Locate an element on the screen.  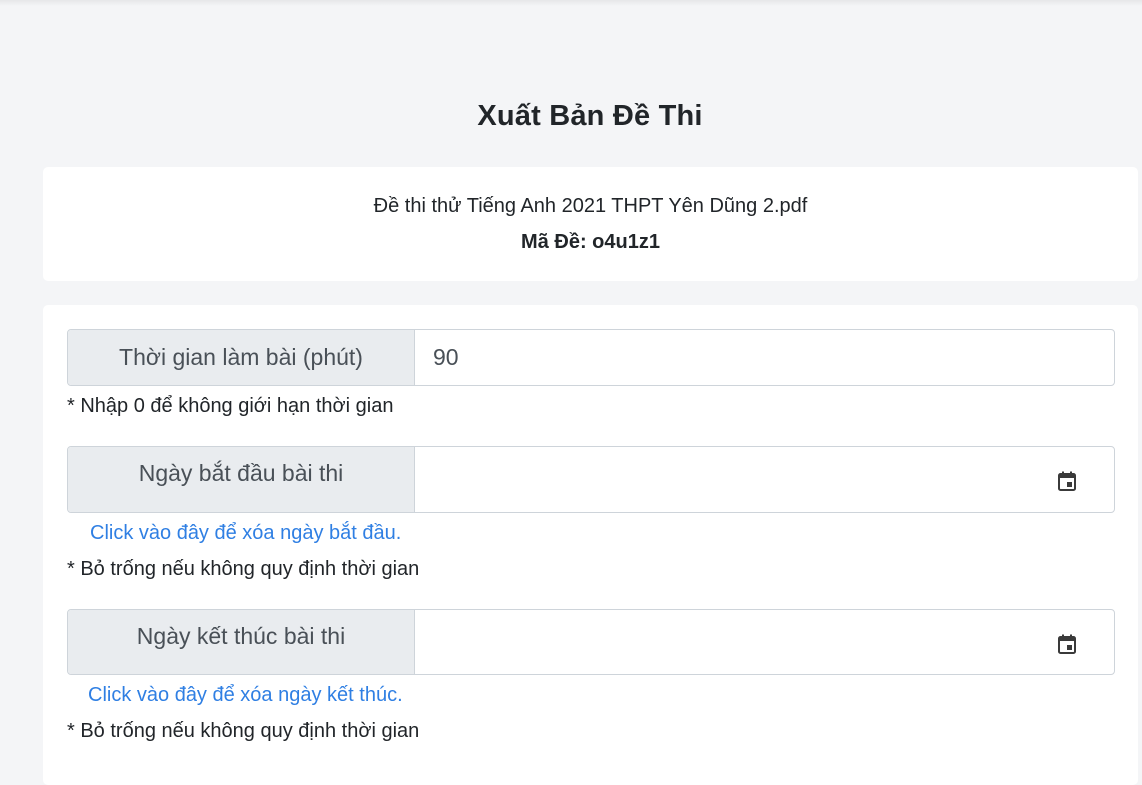
start-date-input is located at coordinates (764, 479).